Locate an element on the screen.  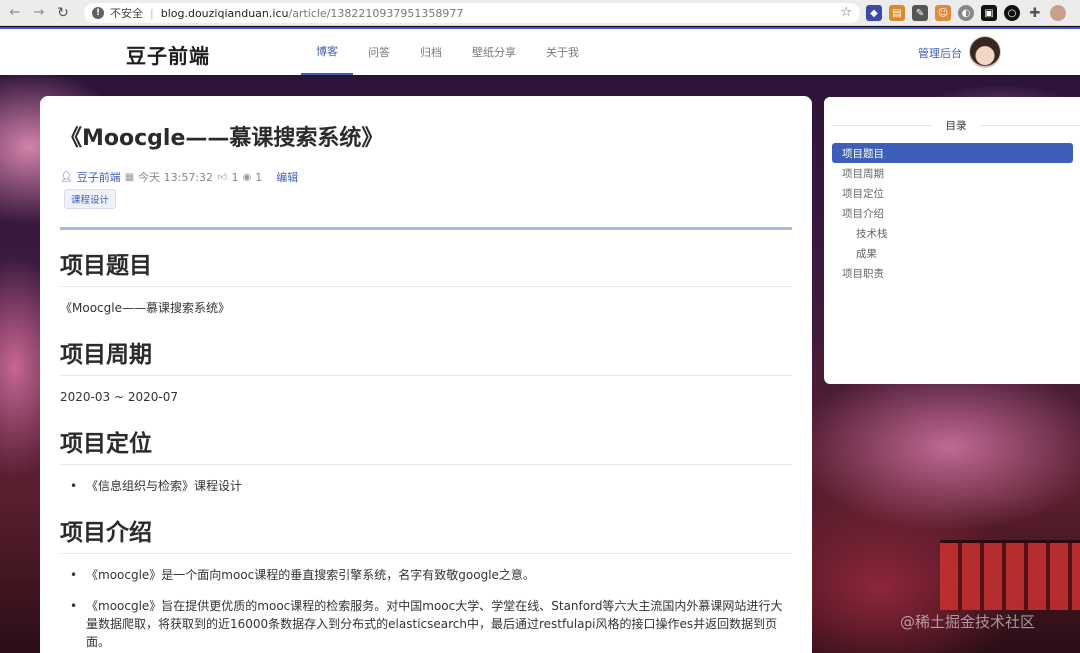
eye-icon: ◉ is located at coordinates (247, 177).